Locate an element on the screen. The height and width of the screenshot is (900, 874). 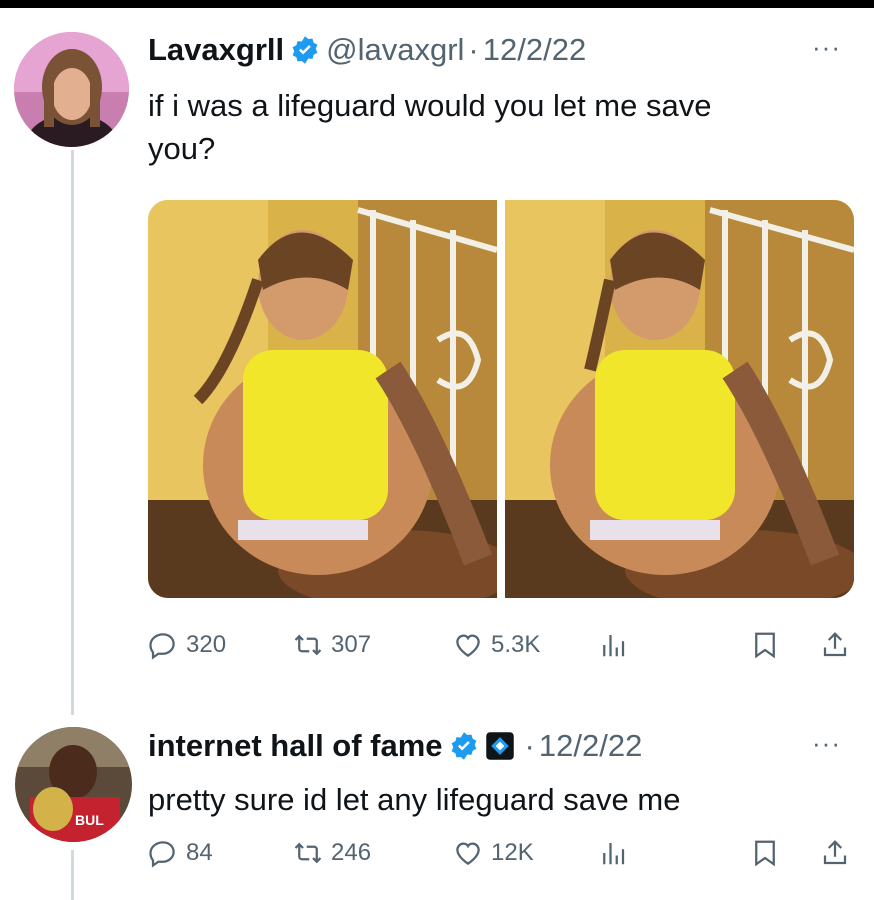
retweet-count: 246 is located at coordinates (351, 852).